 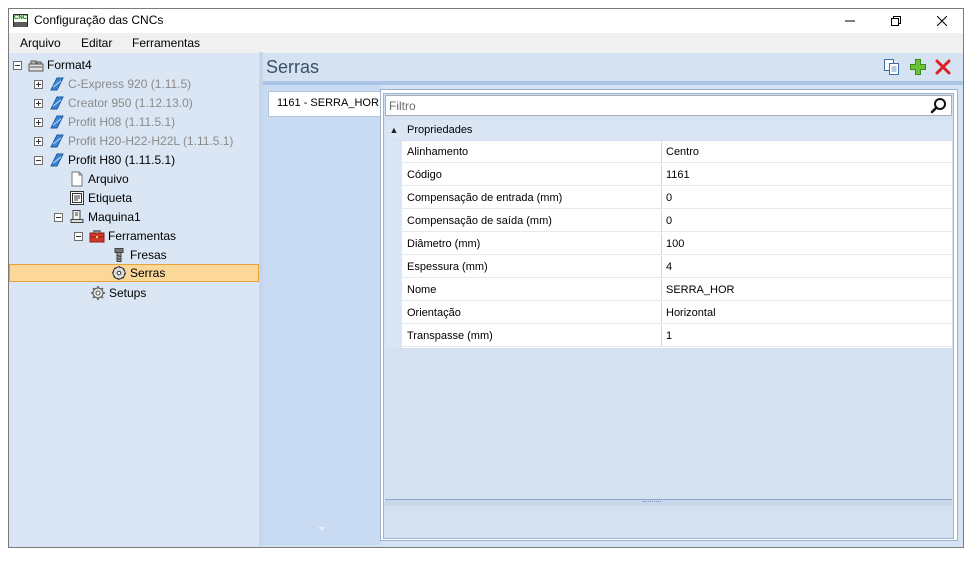 What do you see at coordinates (807, 175) in the screenshot?
I see `property-value: 1161` at bounding box center [807, 175].